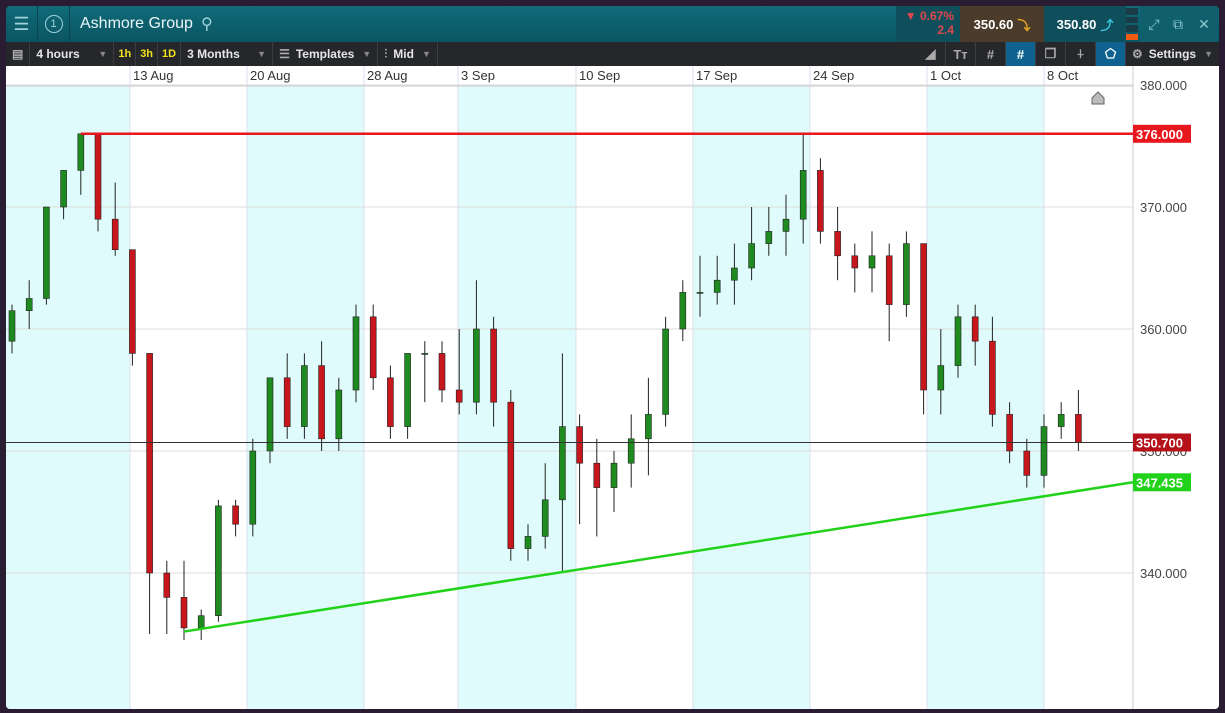 The width and height of the screenshot is (1225, 713). I want to click on price-type-select: ⫶ Mid ▼, so click(408, 54).